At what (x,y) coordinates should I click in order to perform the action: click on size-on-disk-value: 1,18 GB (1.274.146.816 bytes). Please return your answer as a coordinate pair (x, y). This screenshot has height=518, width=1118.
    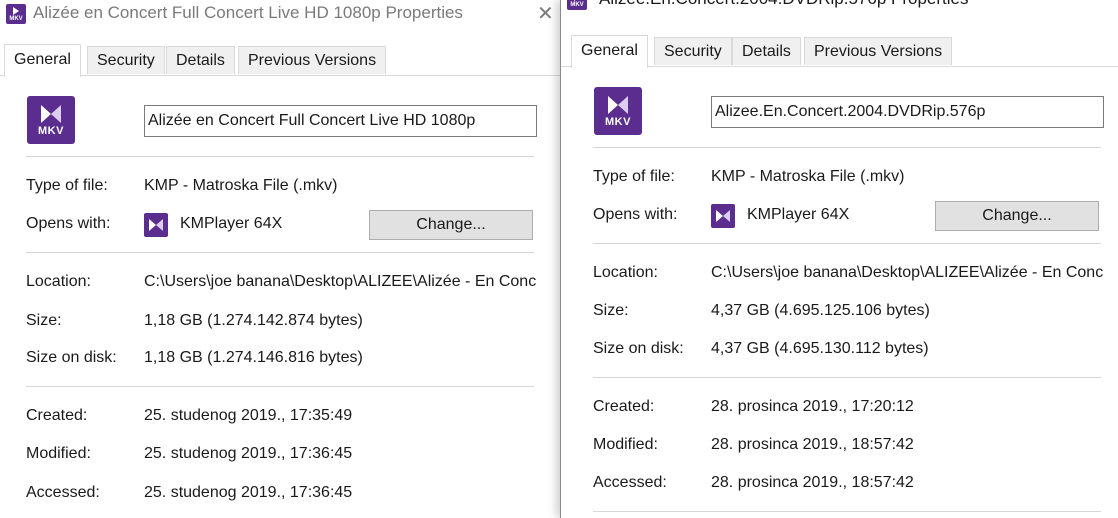
    Looking at the image, I should click on (253, 357).